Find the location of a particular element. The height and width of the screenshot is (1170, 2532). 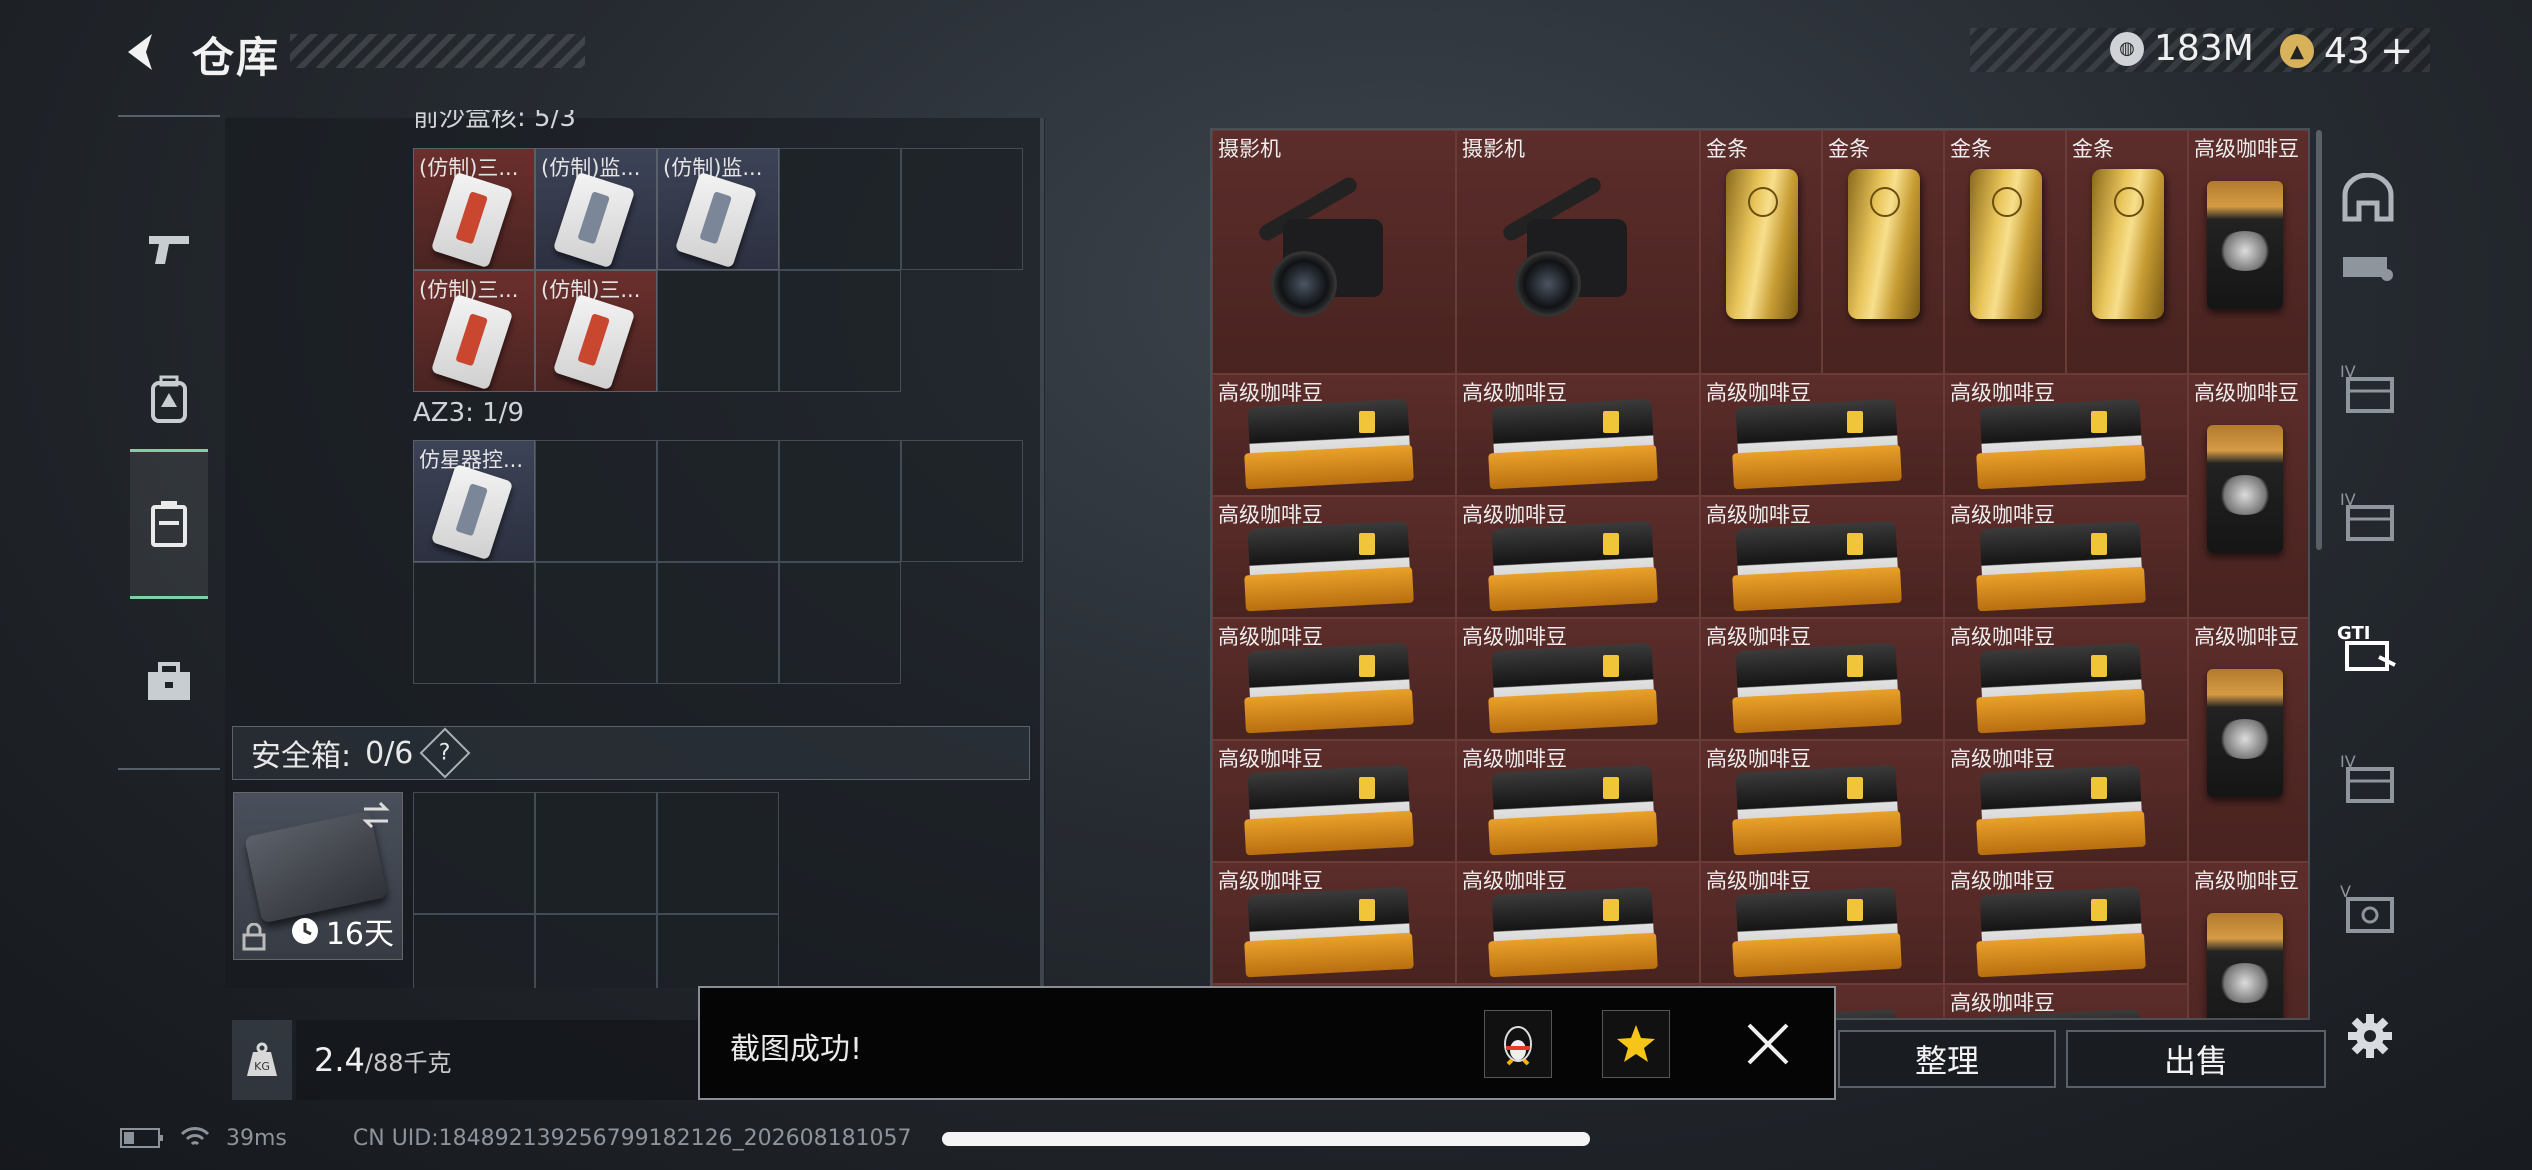

wifi-icon is located at coordinates (195, 1136).